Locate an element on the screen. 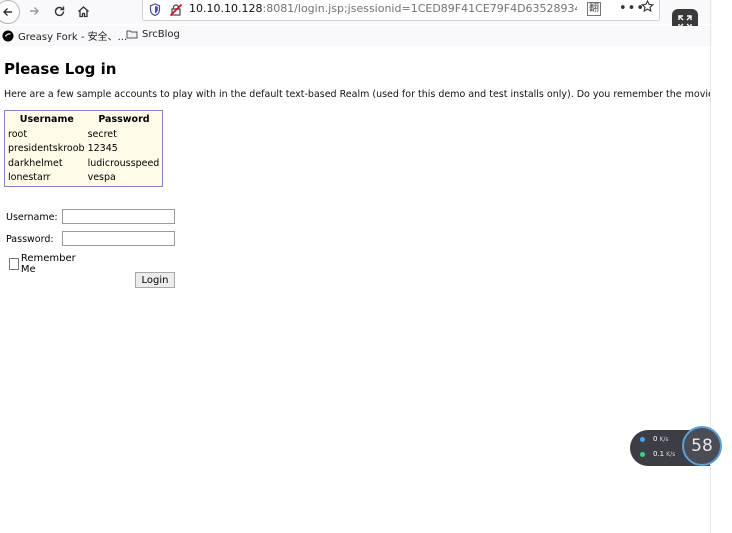 The image size is (732, 533). download-value: 0.1 is located at coordinates (659, 454).